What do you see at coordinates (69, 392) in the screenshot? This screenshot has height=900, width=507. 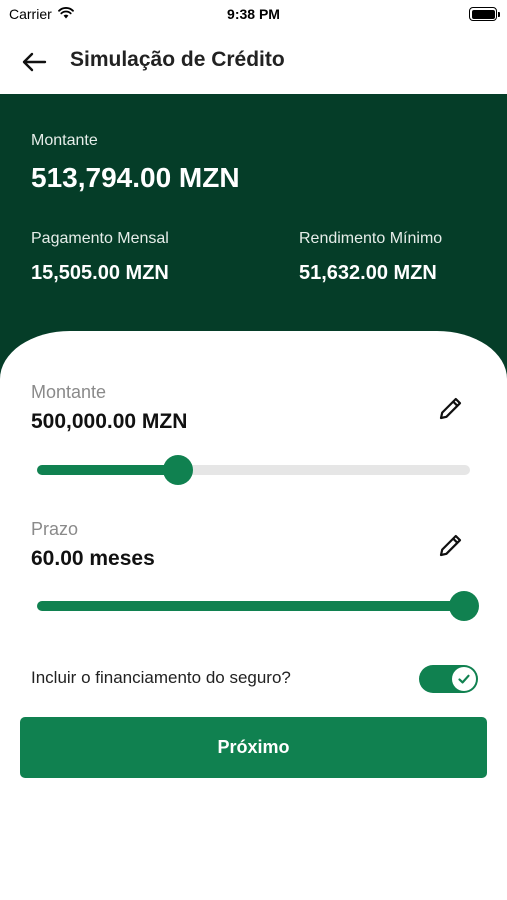 I see `amount-label: Montante` at bounding box center [69, 392].